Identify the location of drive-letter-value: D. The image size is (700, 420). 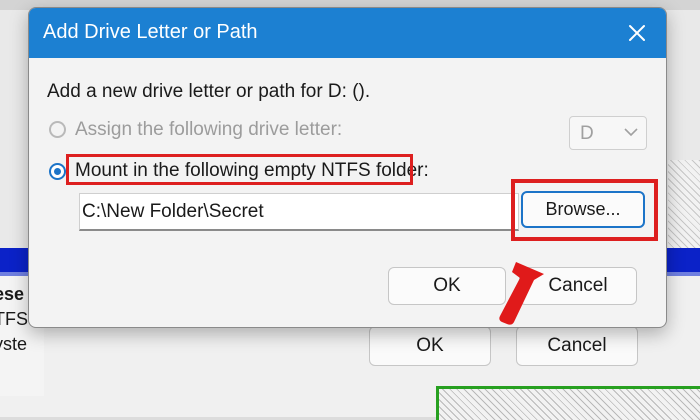
(587, 133).